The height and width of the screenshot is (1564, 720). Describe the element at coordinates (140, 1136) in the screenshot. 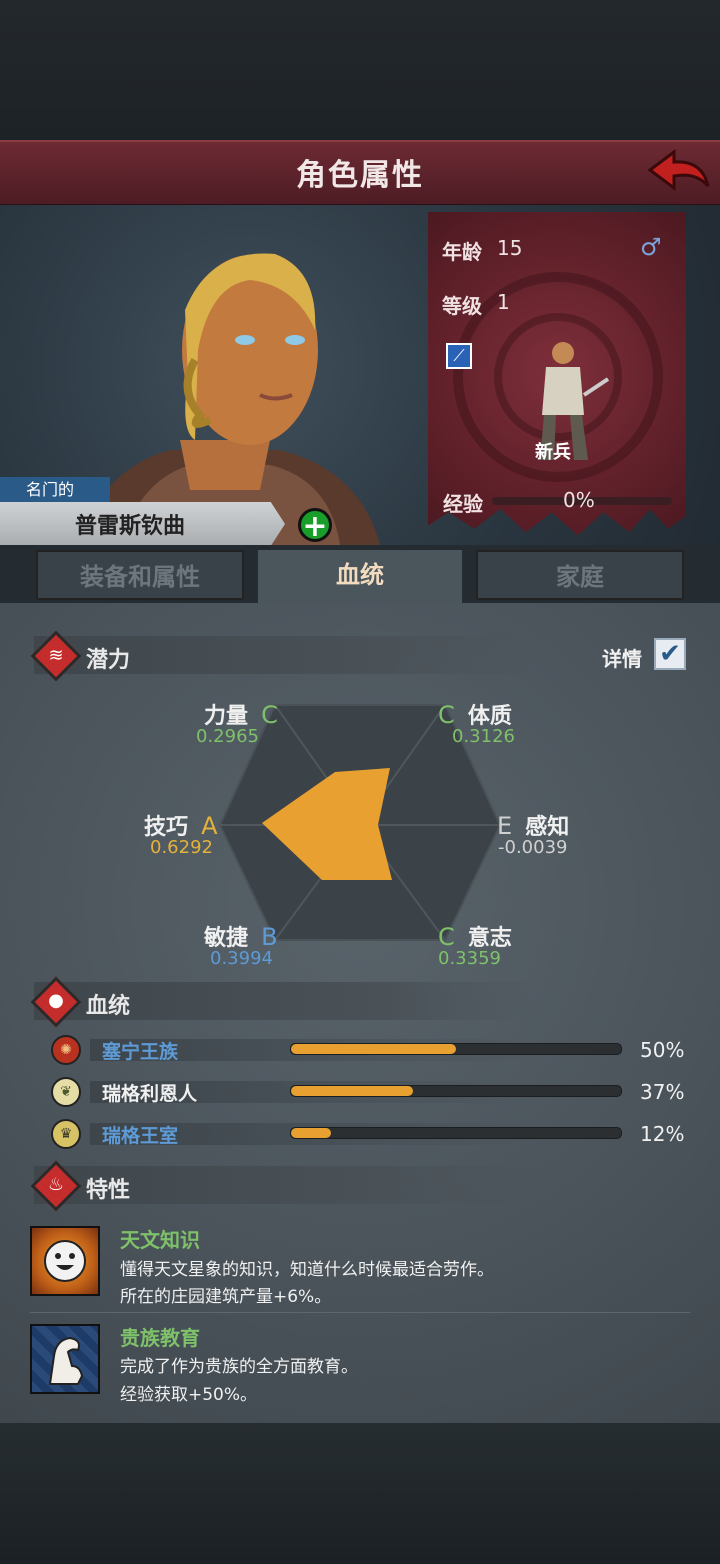

I see `lineage-name: 瑞格王室` at that location.